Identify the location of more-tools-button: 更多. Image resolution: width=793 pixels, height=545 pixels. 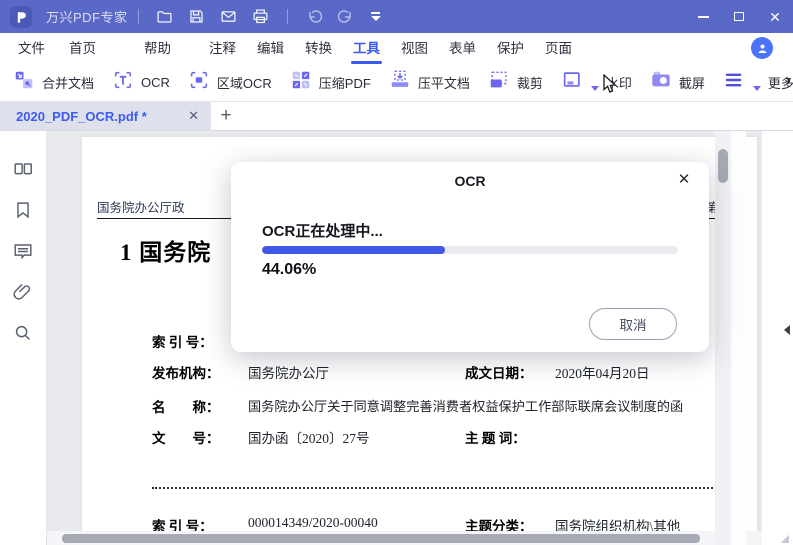
(758, 82).